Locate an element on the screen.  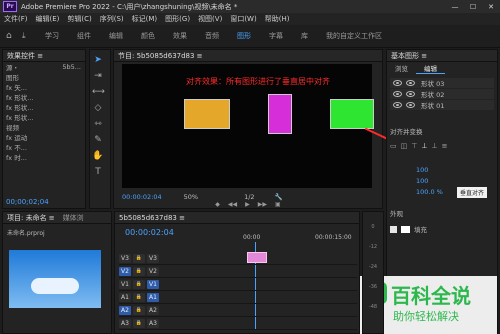
essential-graphics-title: 基本图形 ≡ is located at coordinates (442, 56).